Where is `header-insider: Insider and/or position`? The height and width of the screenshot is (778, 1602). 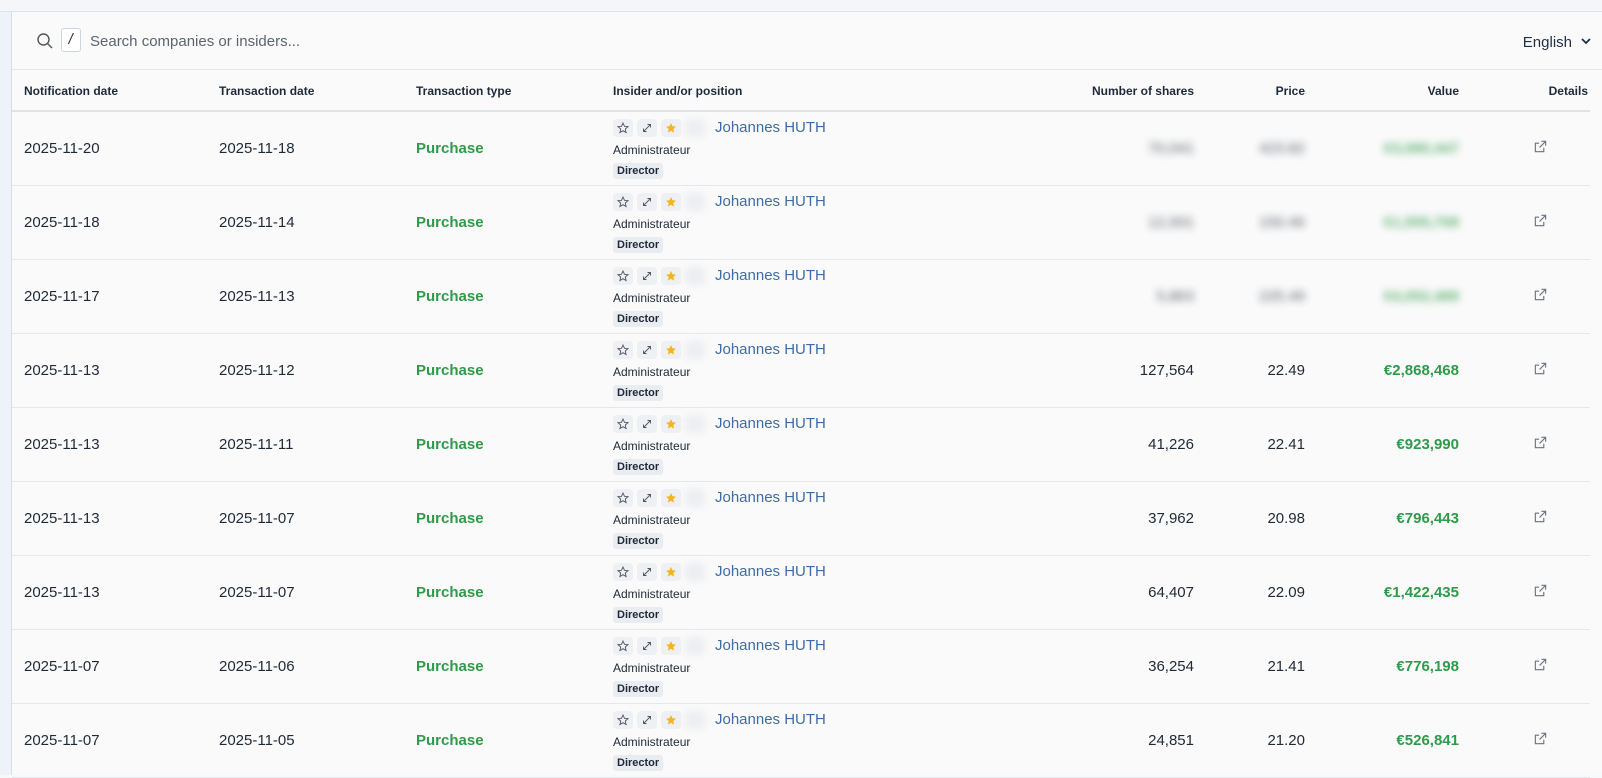
header-insider: Insider and/or position is located at coordinates (821, 91).